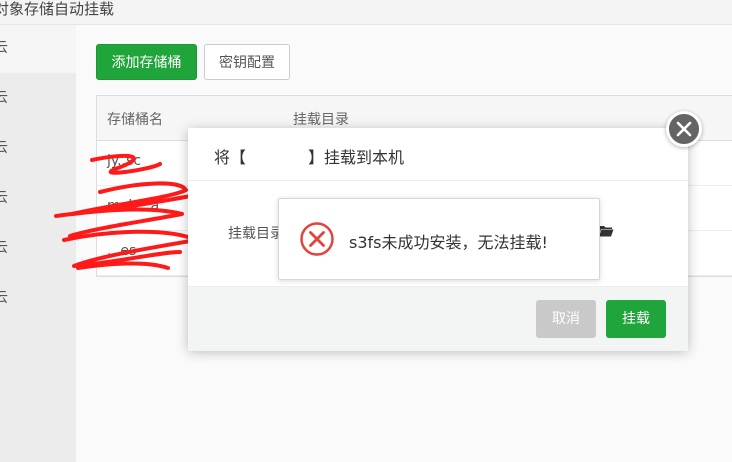 The image size is (732, 462). Describe the element at coordinates (122, 251) in the screenshot. I see `bucket-name: ...es` at that location.